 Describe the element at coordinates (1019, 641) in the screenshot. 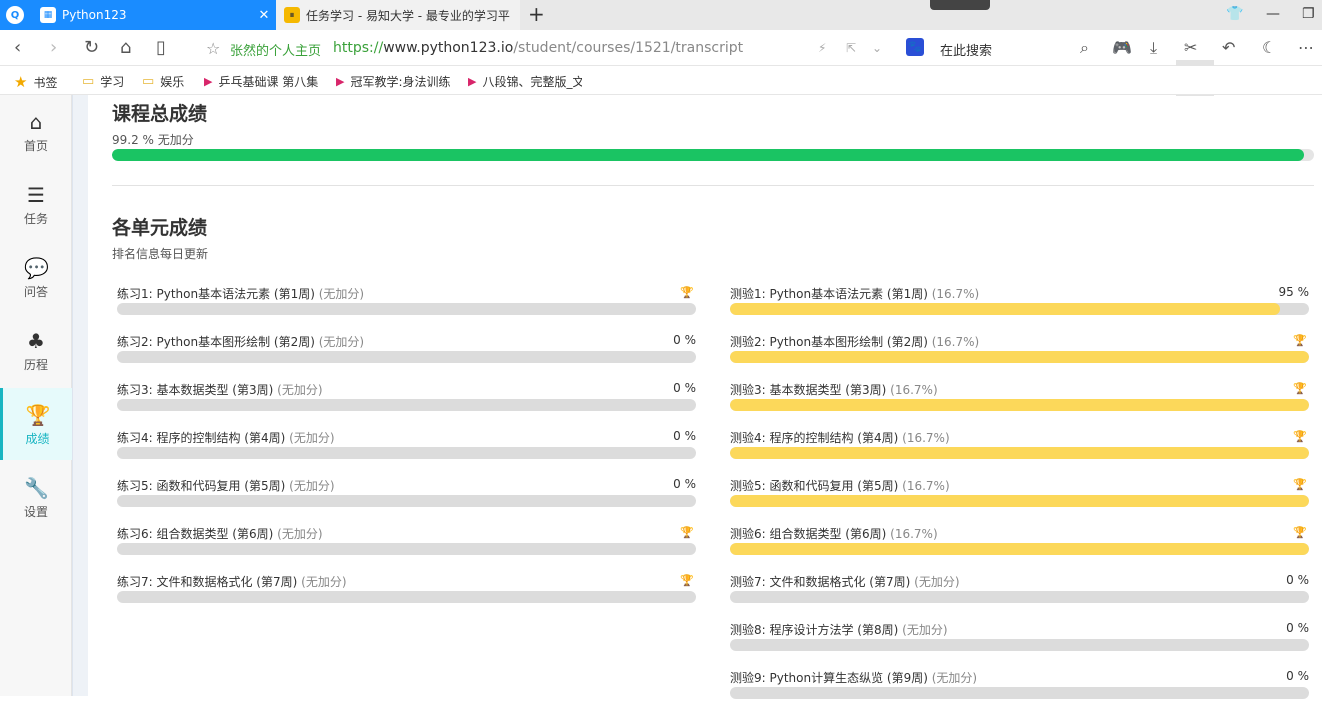

I see `quiz-row: 测验8: 程序设计方法学 (第8周) (无加分) 0 %` at that location.